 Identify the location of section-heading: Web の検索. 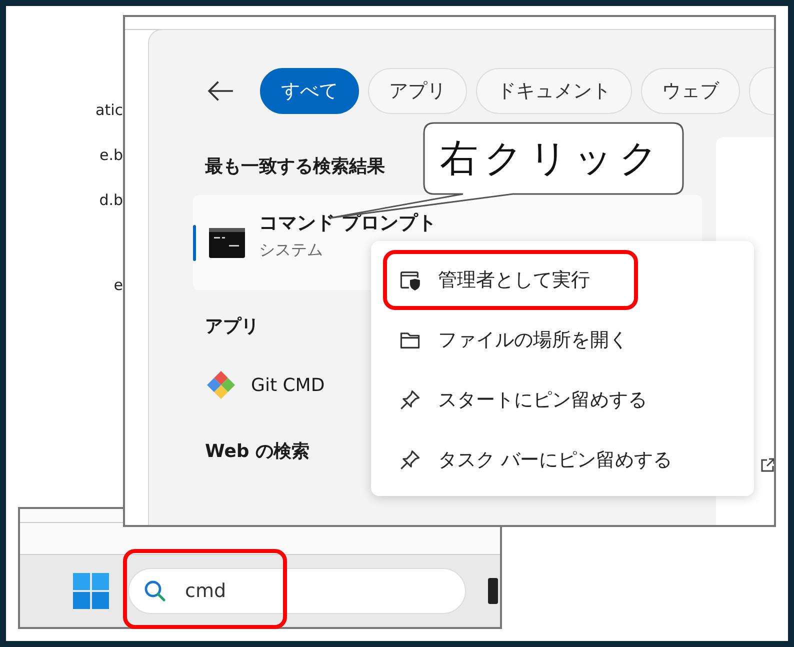
(257, 451).